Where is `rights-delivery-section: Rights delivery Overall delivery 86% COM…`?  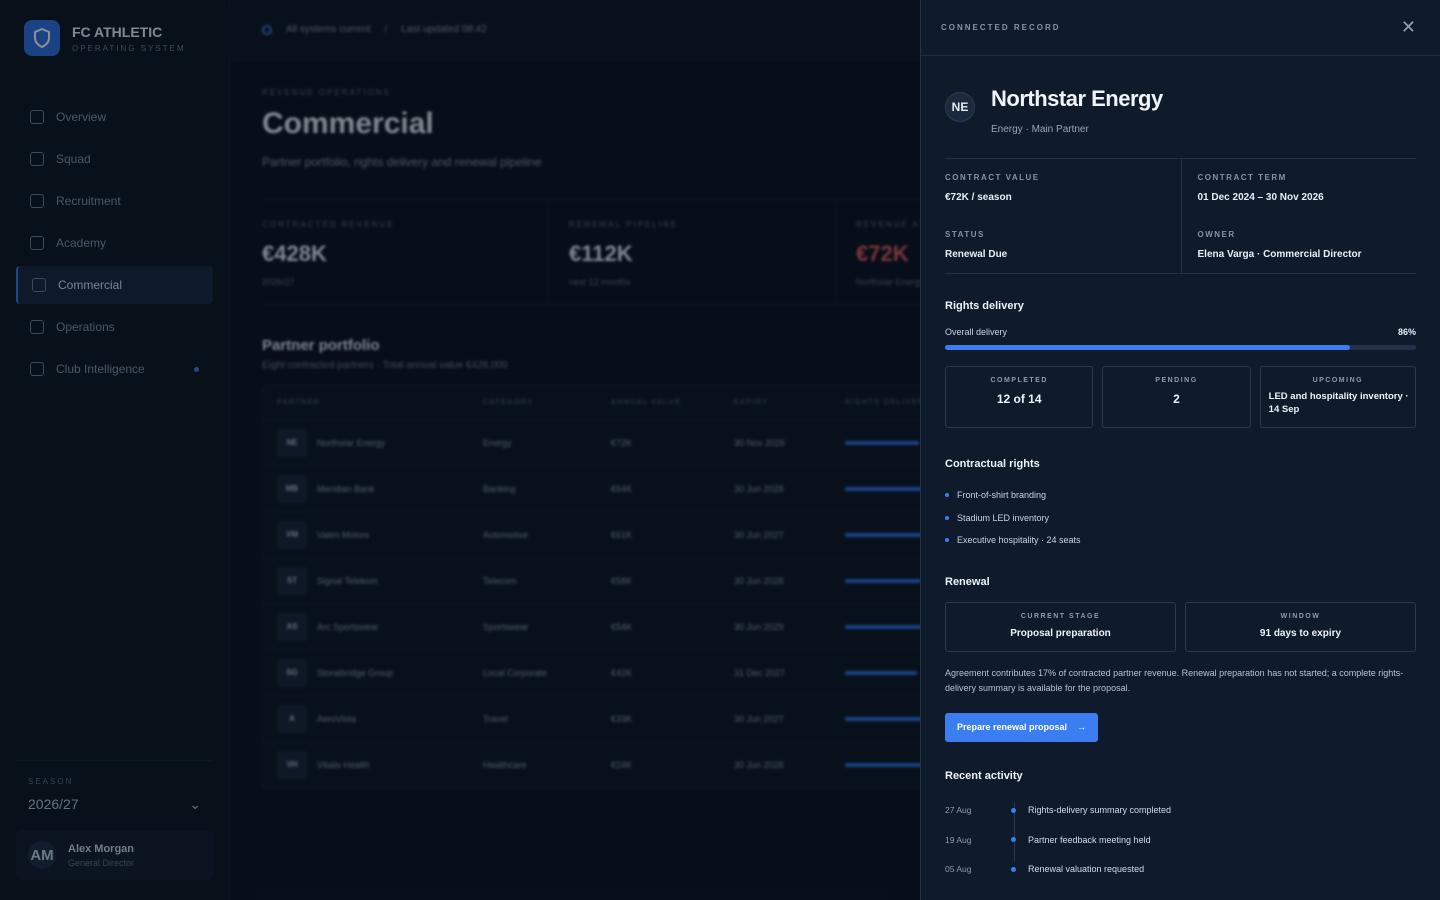
rights-delivery-section: Rights delivery Overall delivery 86% COM… is located at coordinates (1180, 364).